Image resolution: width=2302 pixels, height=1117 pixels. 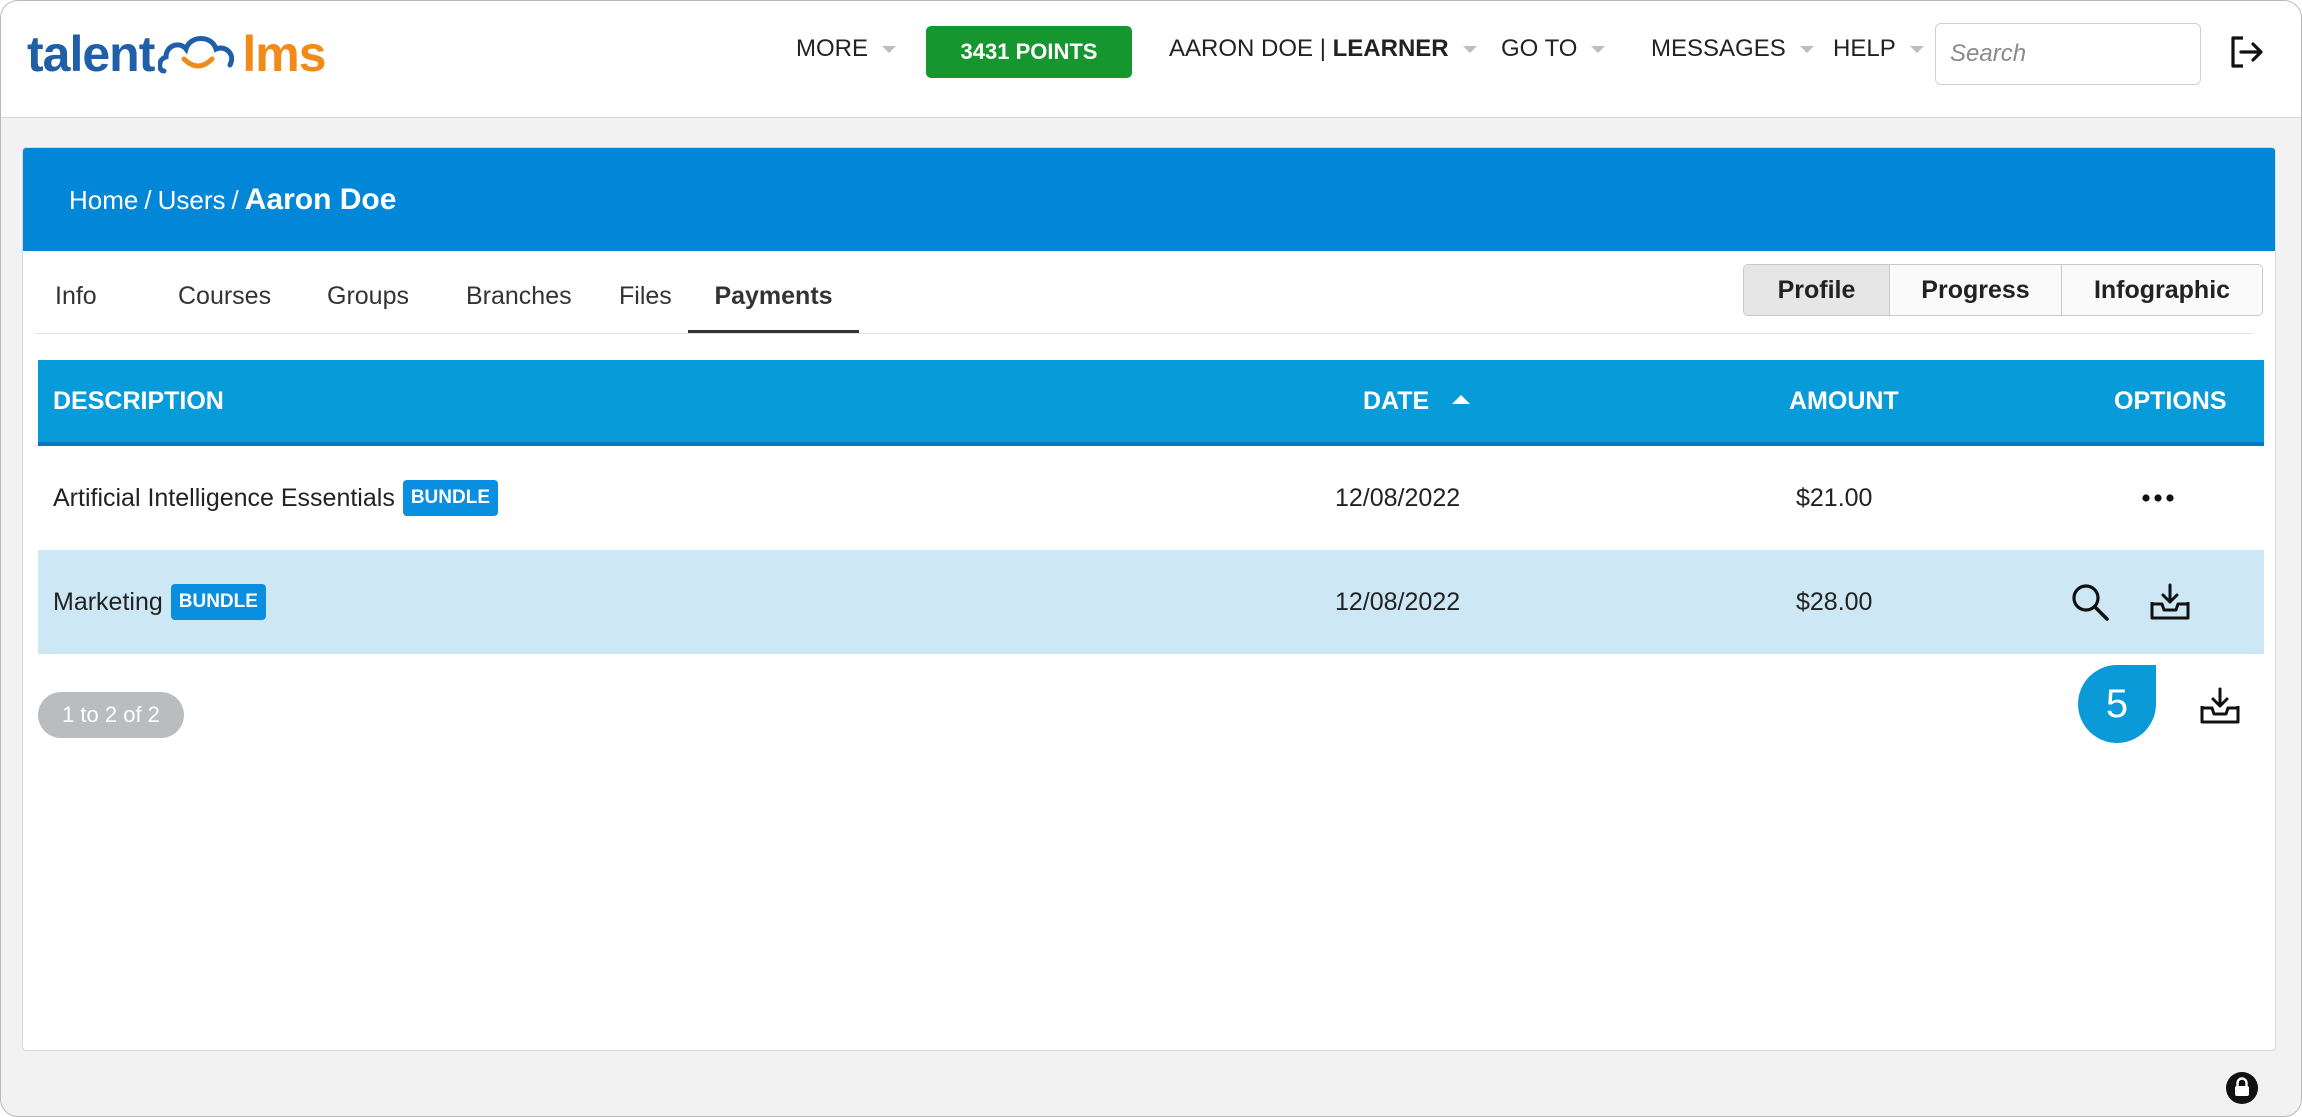 What do you see at coordinates (519, 292) in the screenshot?
I see `tab-branches: Branches` at bounding box center [519, 292].